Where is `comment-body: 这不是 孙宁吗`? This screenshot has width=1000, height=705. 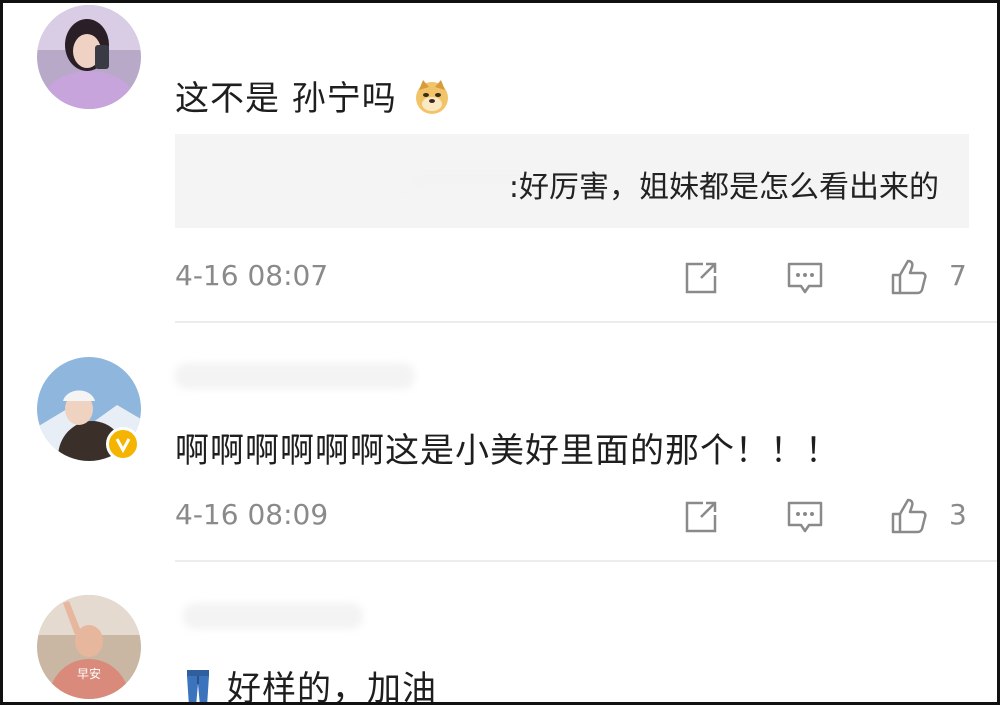 comment-body: 这不是 孙宁吗 is located at coordinates (286, 99).